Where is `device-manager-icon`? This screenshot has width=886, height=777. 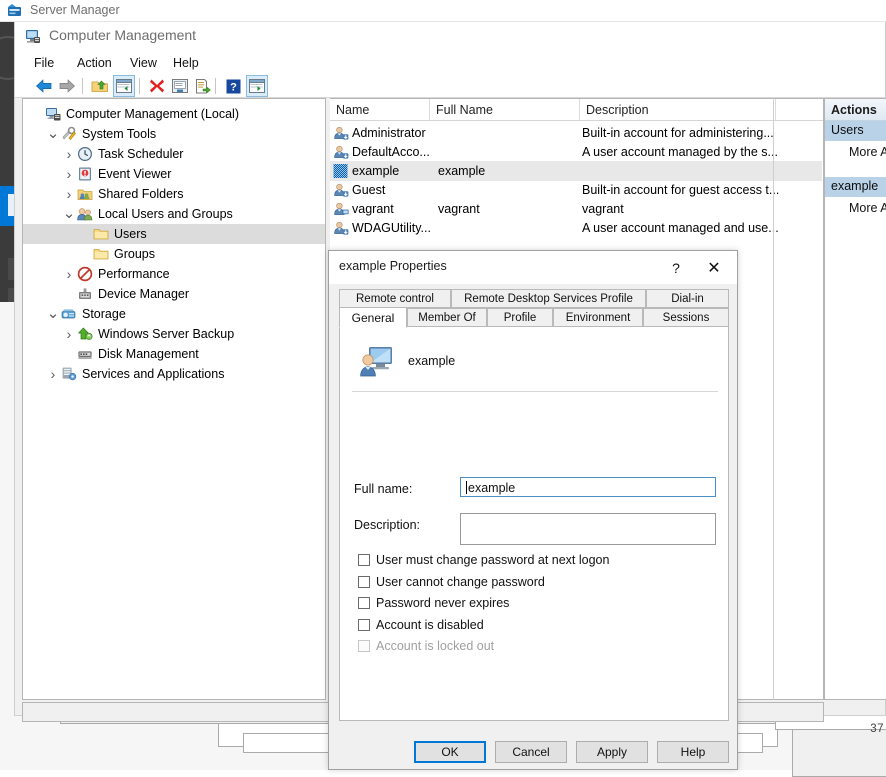 device-manager-icon is located at coordinates (86, 294).